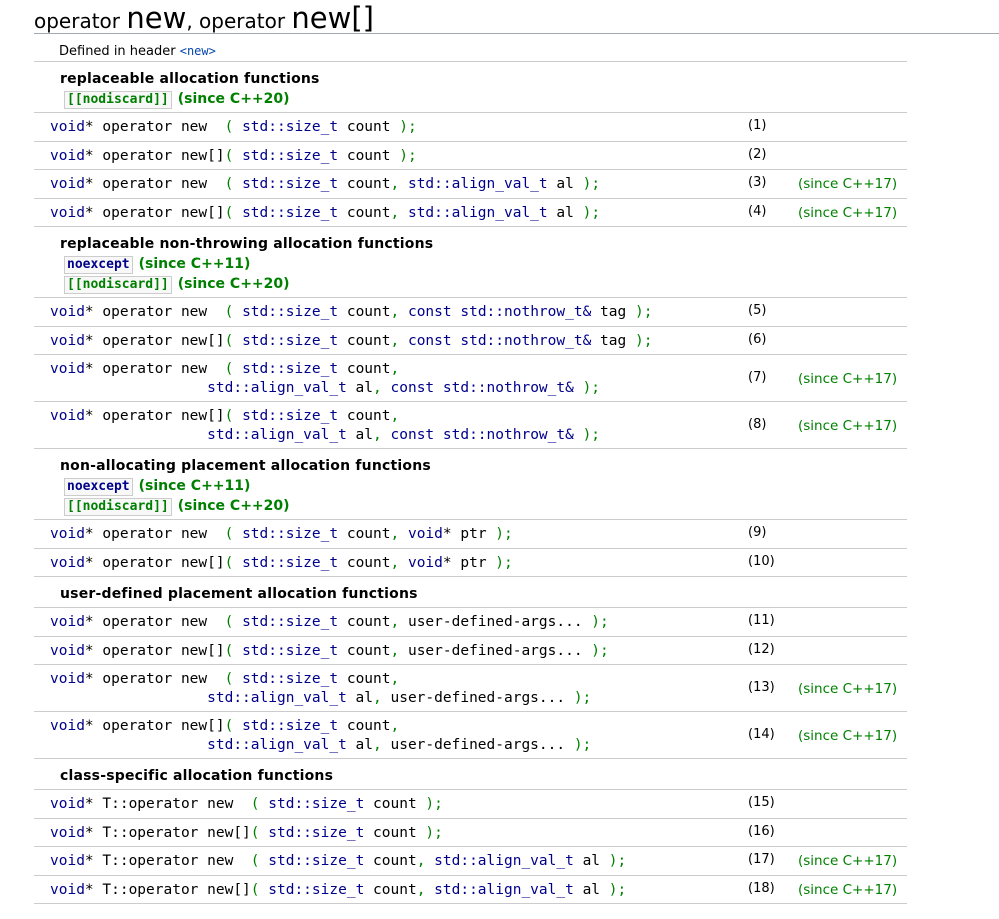 This screenshot has height=919, width=999. Describe the element at coordinates (757, 532) in the screenshot. I see `decl-number: (9)` at that location.